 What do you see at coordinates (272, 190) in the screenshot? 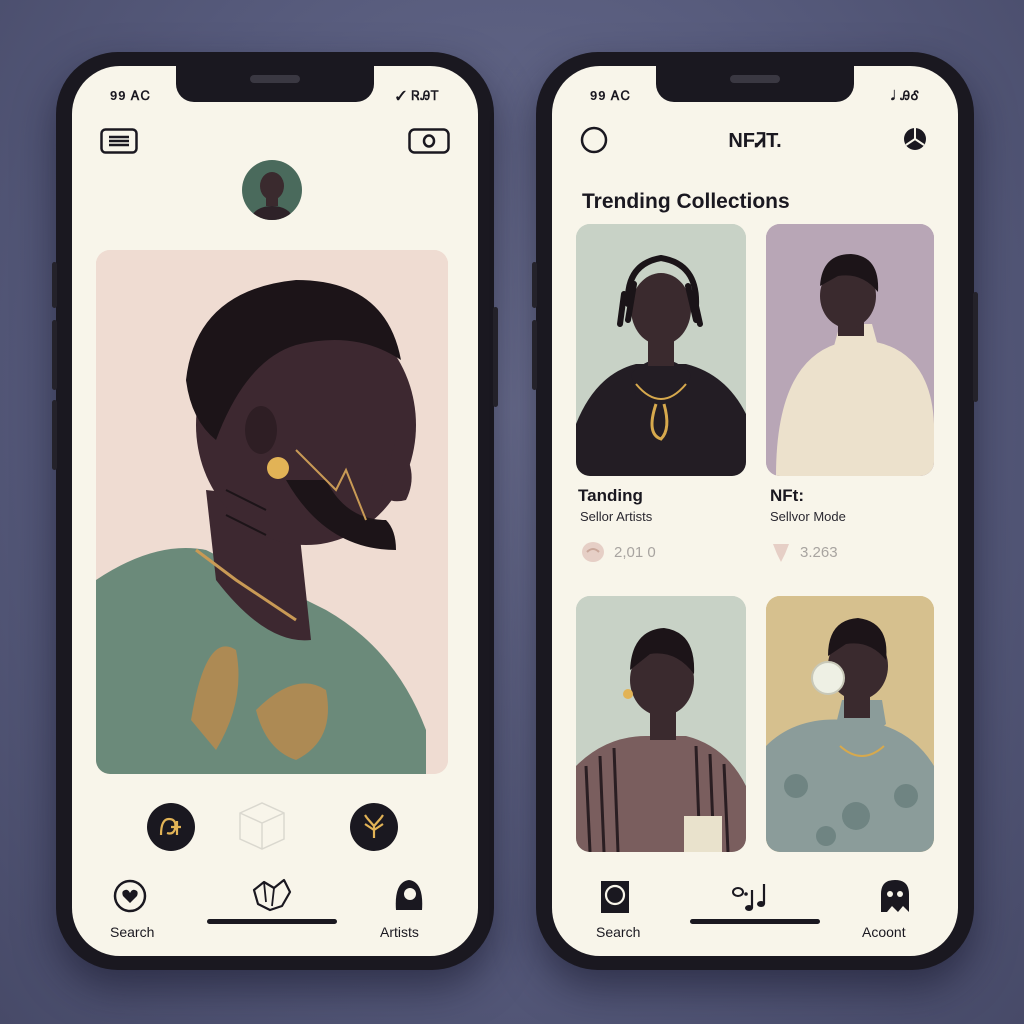
I see `avatar` at bounding box center [272, 190].